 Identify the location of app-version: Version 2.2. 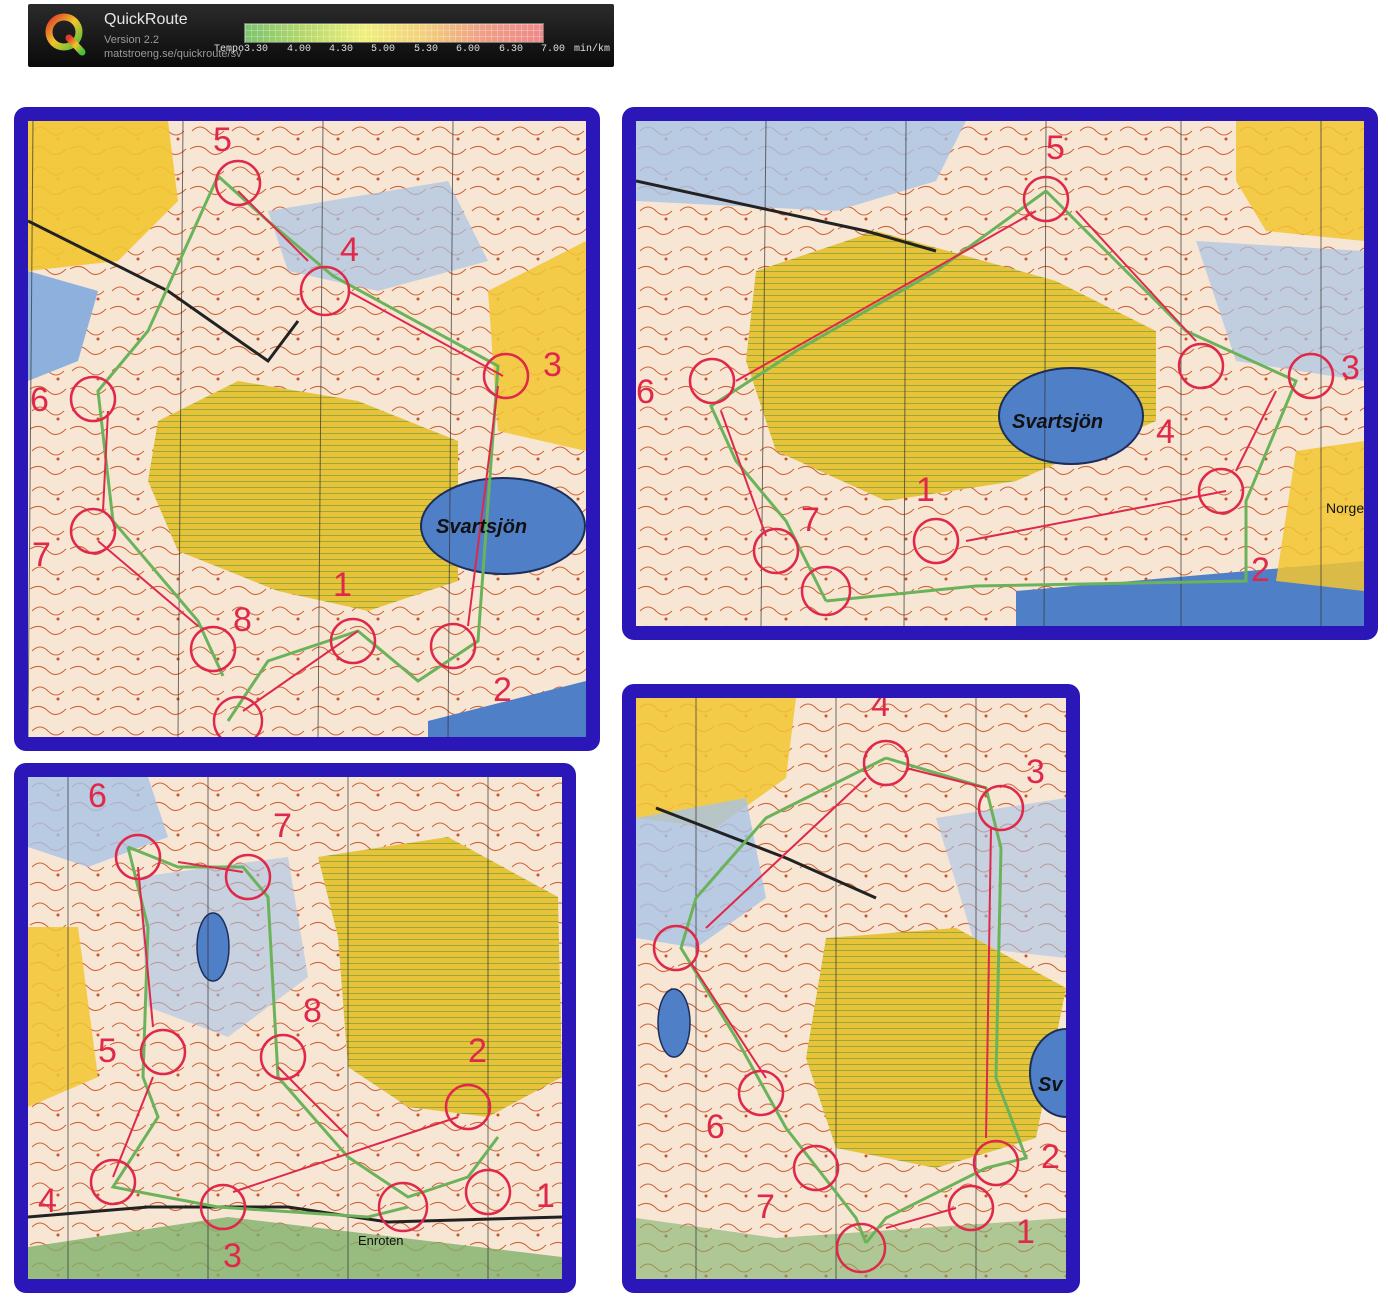
(132, 40).